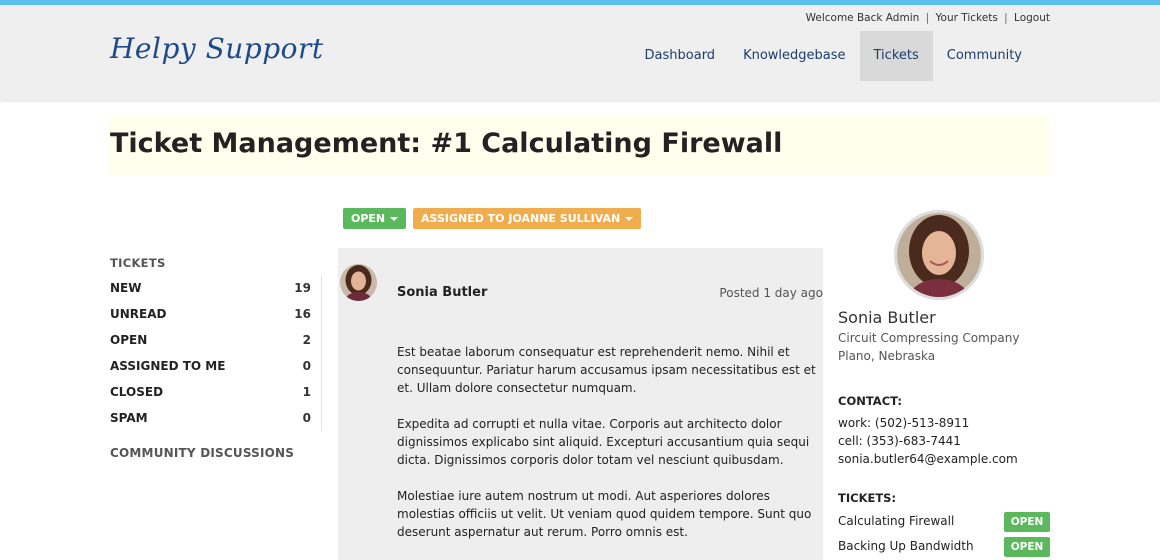  What do you see at coordinates (217, 48) in the screenshot?
I see `logo: Helpy Support` at bounding box center [217, 48].